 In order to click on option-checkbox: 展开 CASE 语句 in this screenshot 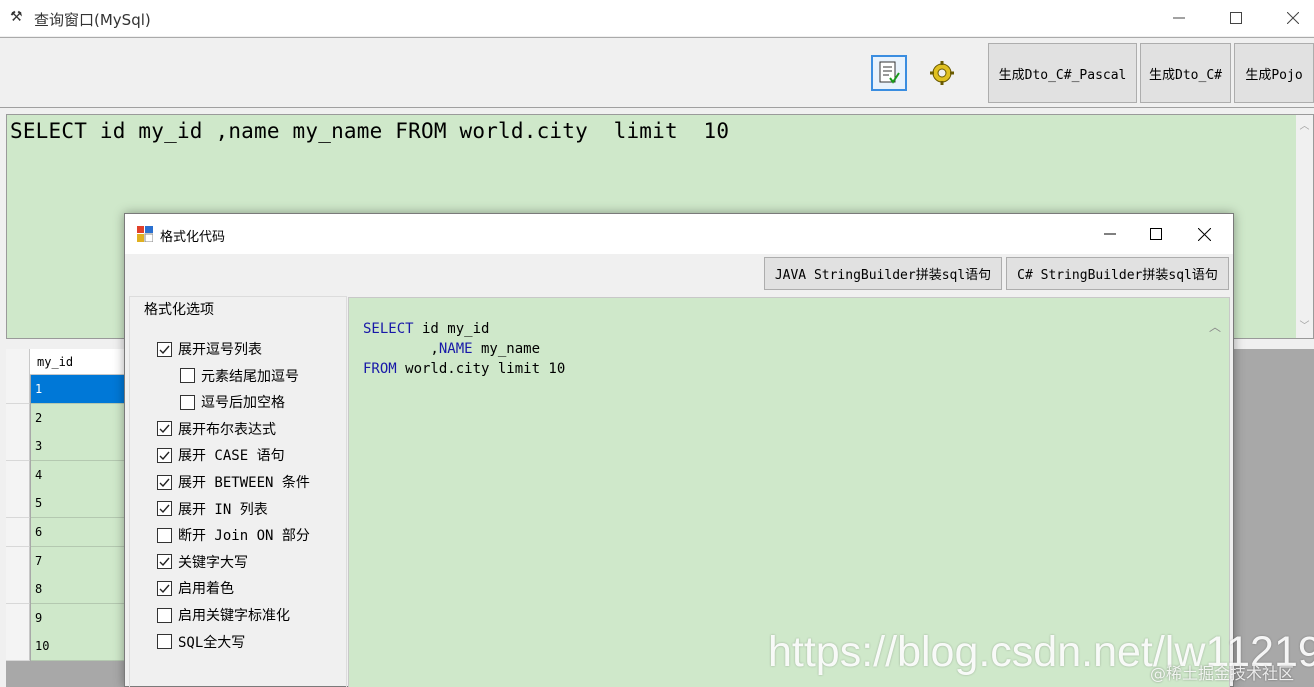, I will do `click(221, 455)`.